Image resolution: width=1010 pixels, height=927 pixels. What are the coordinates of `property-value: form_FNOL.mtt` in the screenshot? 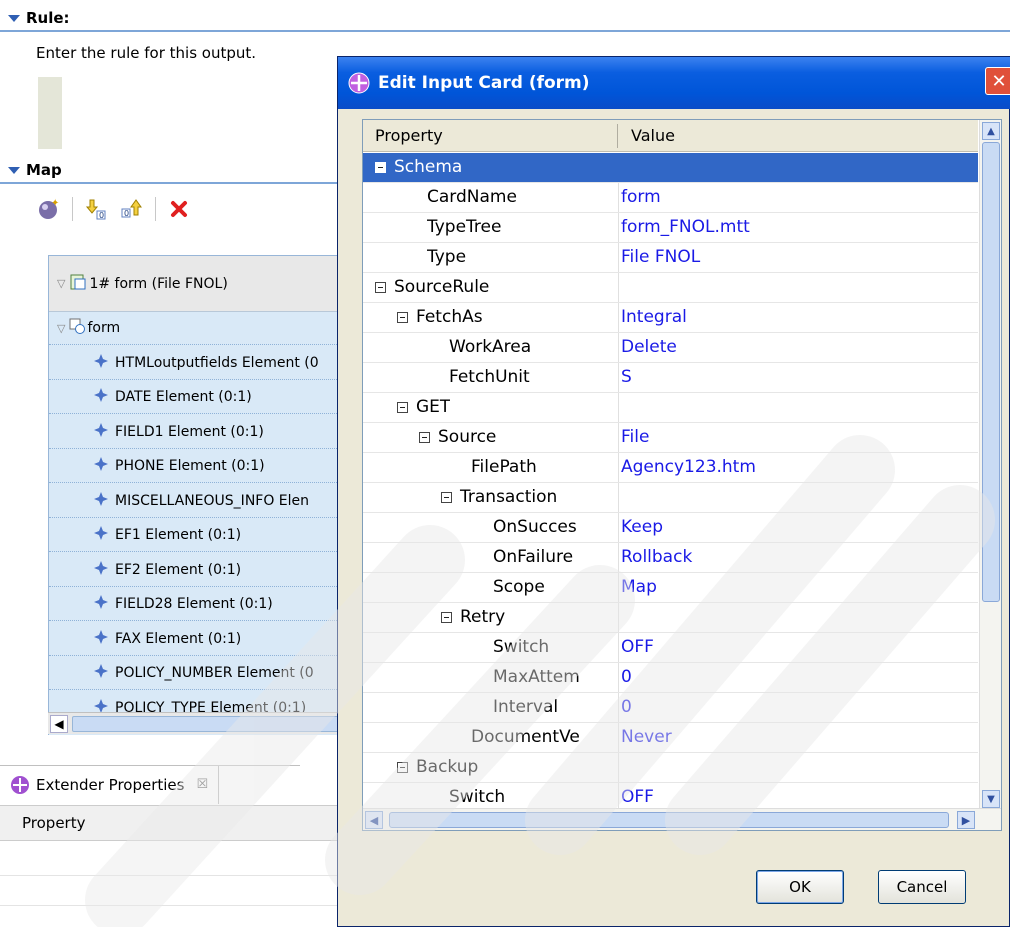 It's located at (685, 227).